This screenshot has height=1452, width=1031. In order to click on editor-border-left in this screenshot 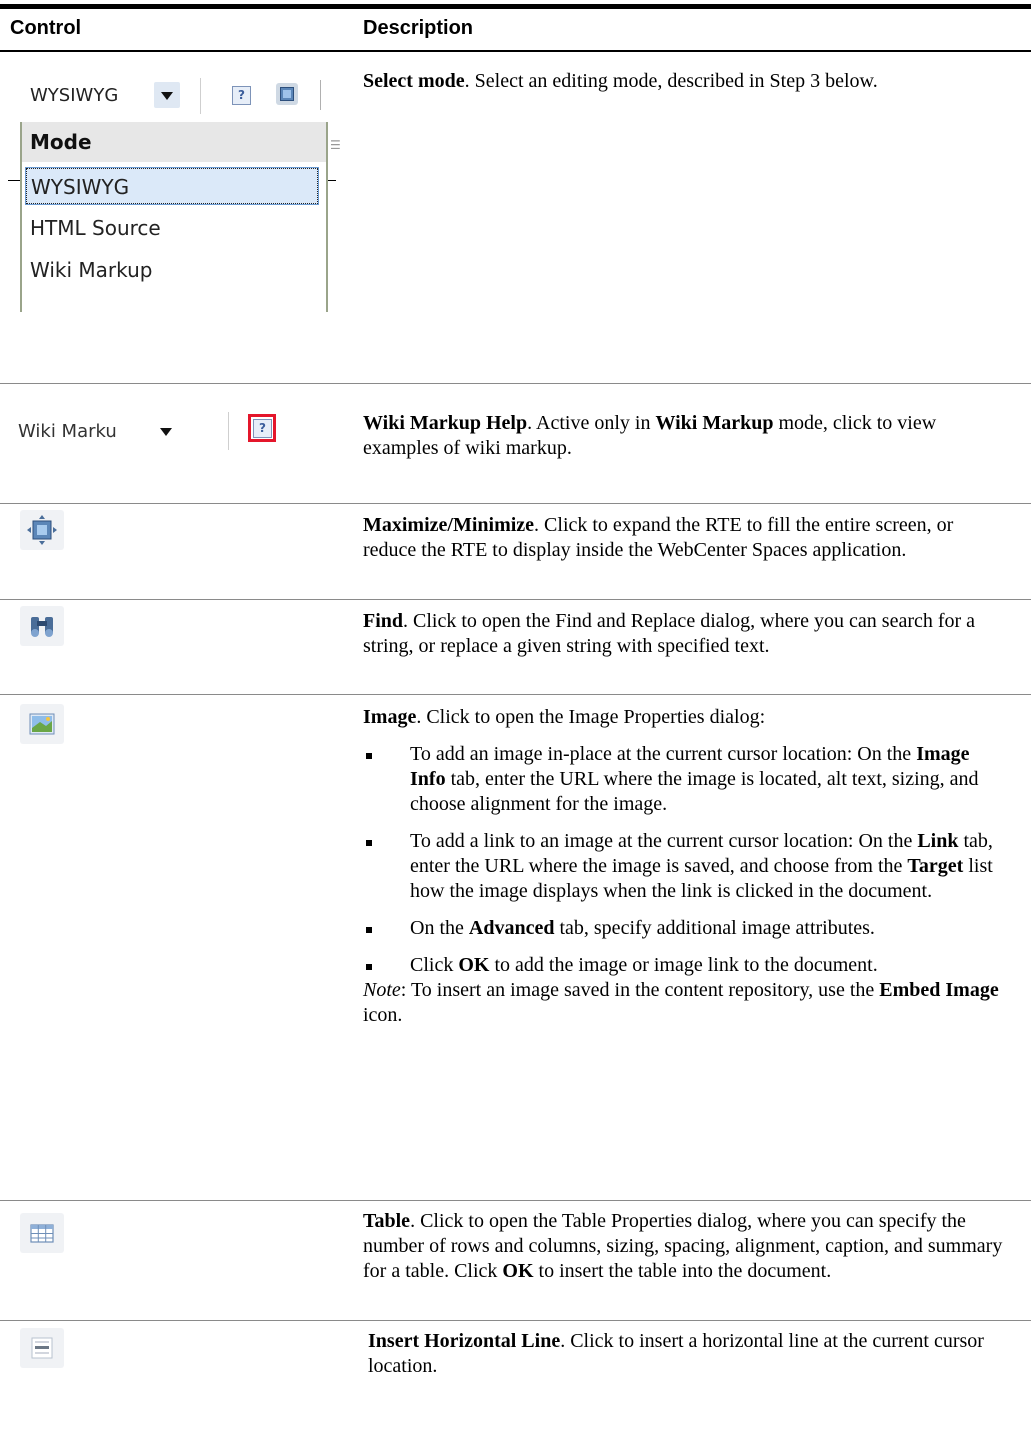, I will do `click(14, 180)`.